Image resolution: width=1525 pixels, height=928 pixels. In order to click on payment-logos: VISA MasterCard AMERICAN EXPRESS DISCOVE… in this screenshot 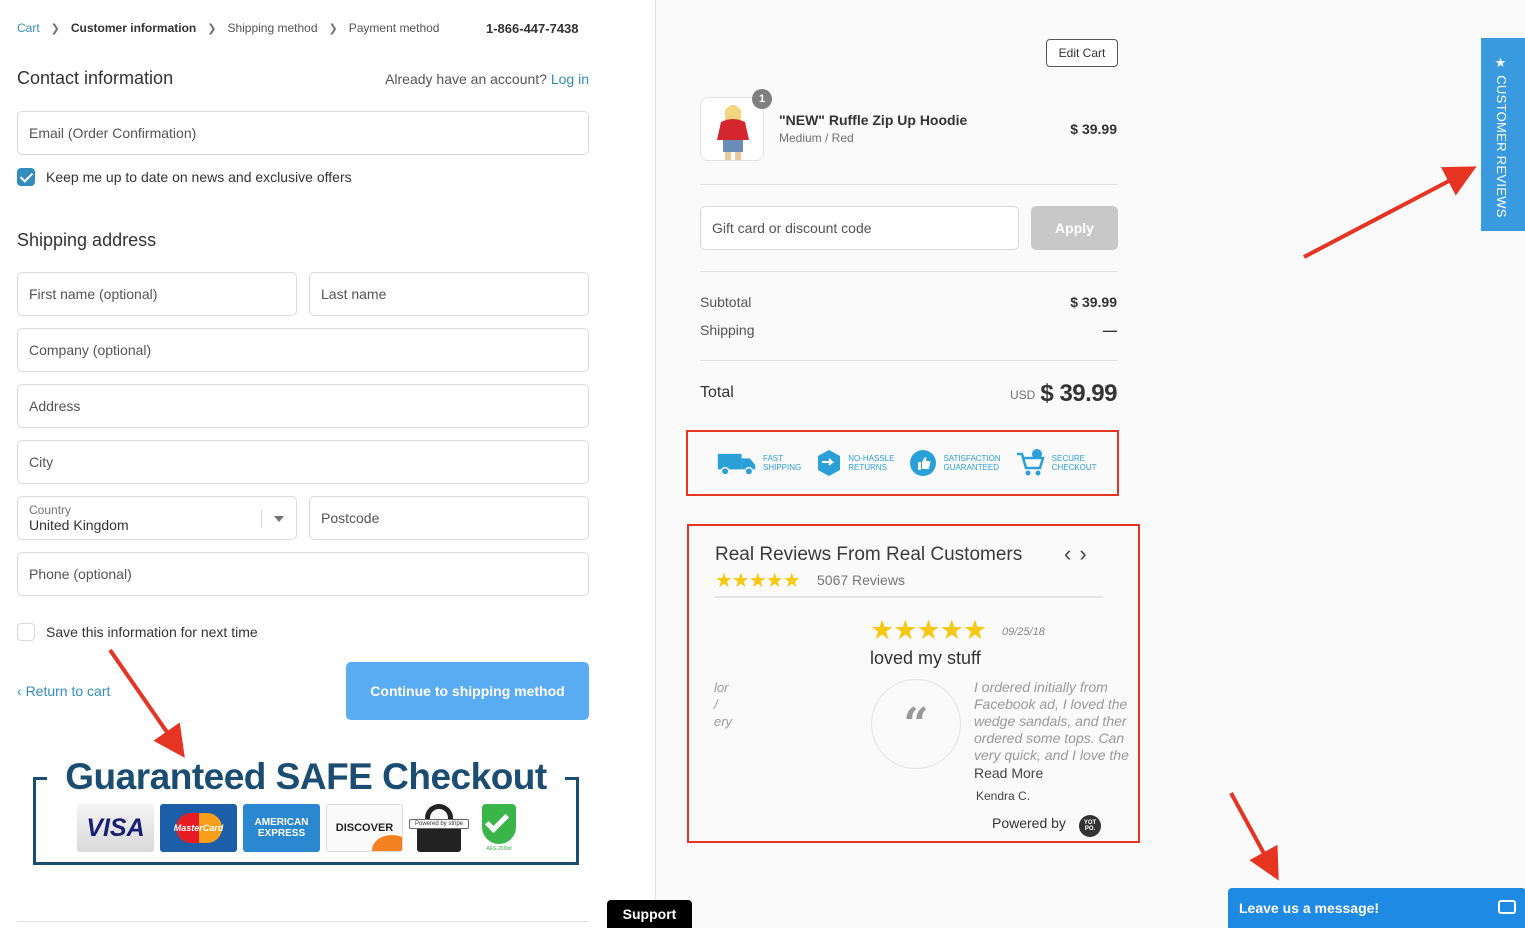, I will do `click(300, 828)`.